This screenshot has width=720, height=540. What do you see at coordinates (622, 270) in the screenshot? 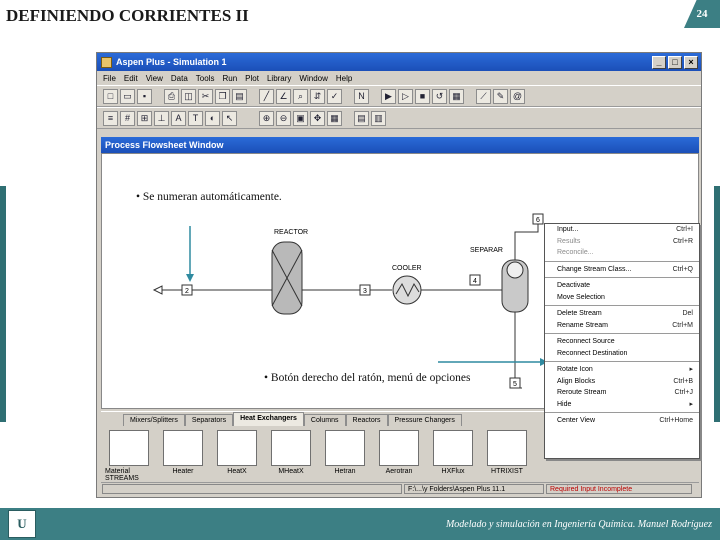
I see `context-menu-item: Change Stream Class... Ctrl+Q` at bounding box center [622, 270].